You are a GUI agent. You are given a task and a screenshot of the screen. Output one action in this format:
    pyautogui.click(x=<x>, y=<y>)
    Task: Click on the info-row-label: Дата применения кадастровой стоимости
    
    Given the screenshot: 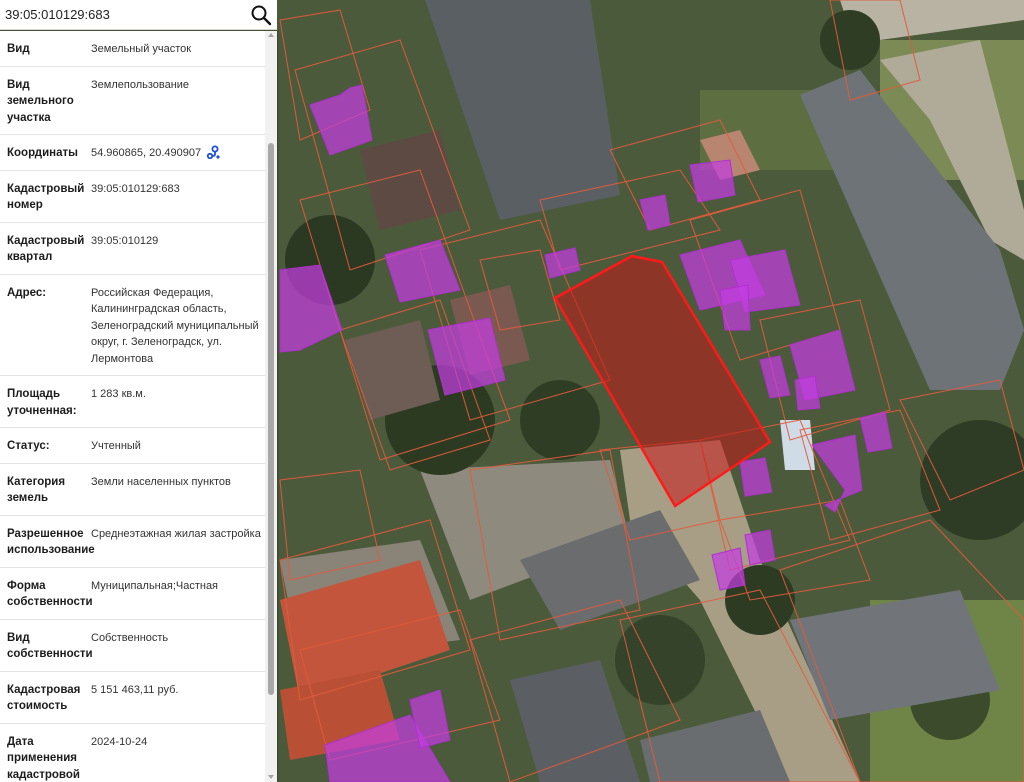 What is the action you would take?
    pyautogui.click(x=43, y=758)
    